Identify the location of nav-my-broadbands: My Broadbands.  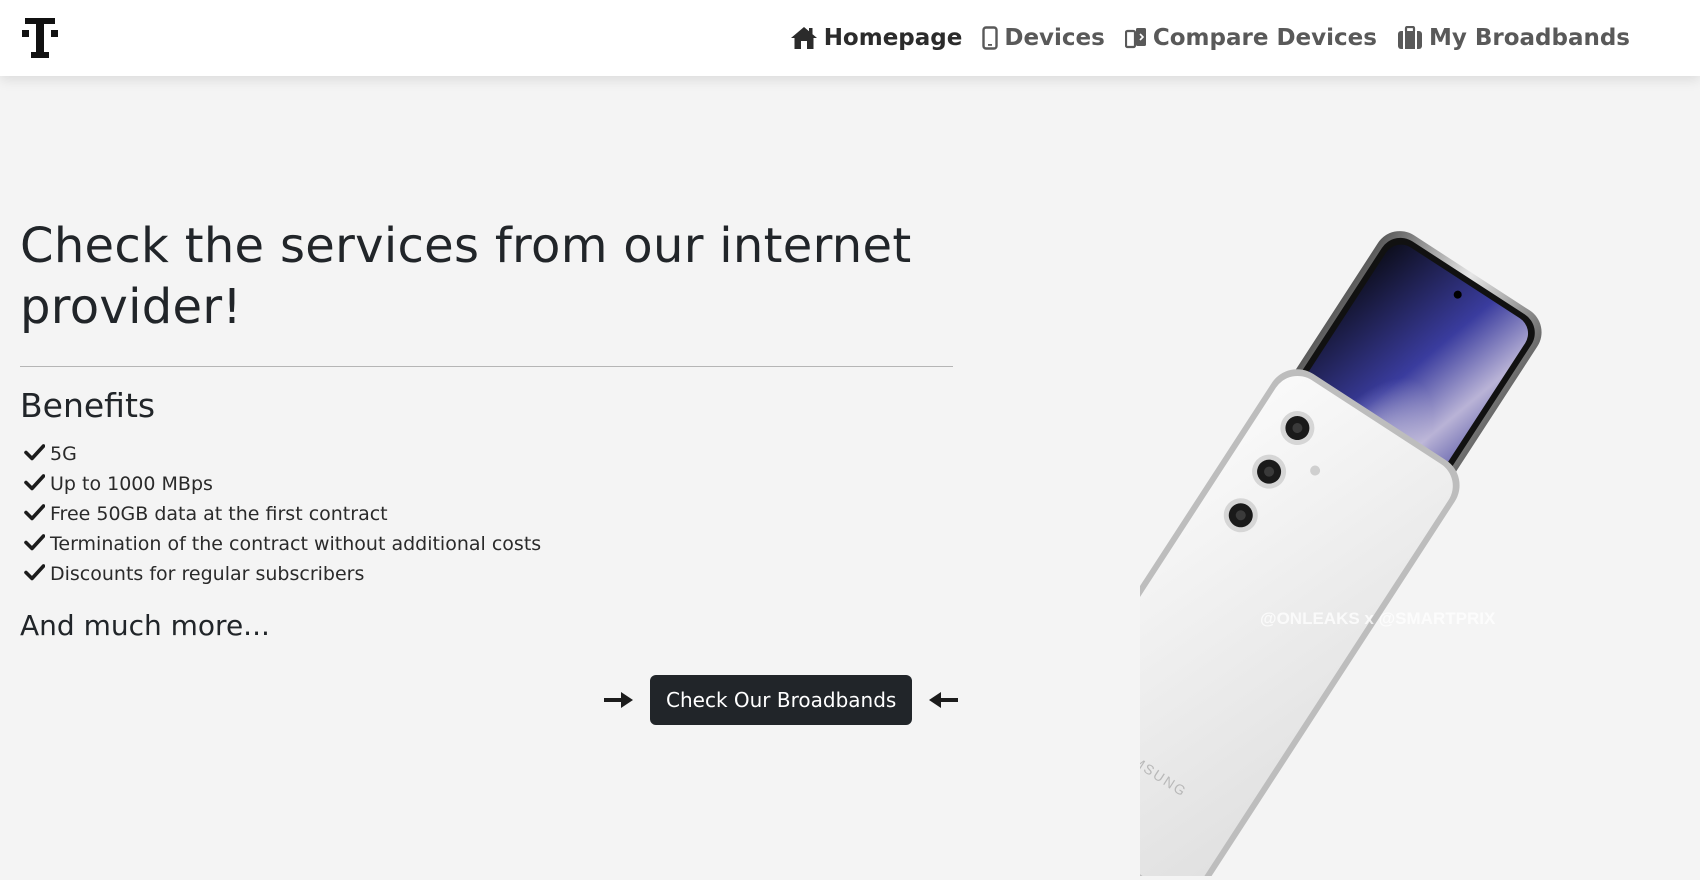
(1513, 38).